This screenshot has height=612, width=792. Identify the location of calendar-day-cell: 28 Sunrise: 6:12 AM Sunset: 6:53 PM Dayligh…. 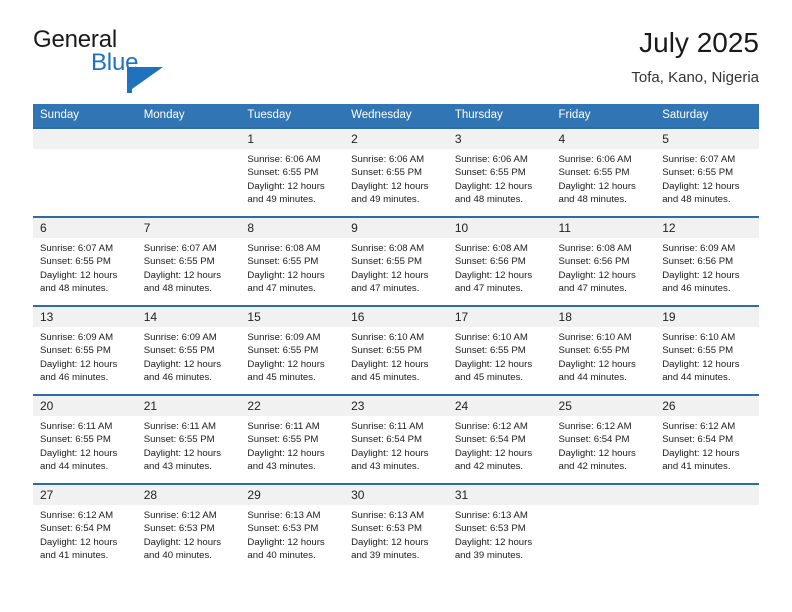
(188, 527).